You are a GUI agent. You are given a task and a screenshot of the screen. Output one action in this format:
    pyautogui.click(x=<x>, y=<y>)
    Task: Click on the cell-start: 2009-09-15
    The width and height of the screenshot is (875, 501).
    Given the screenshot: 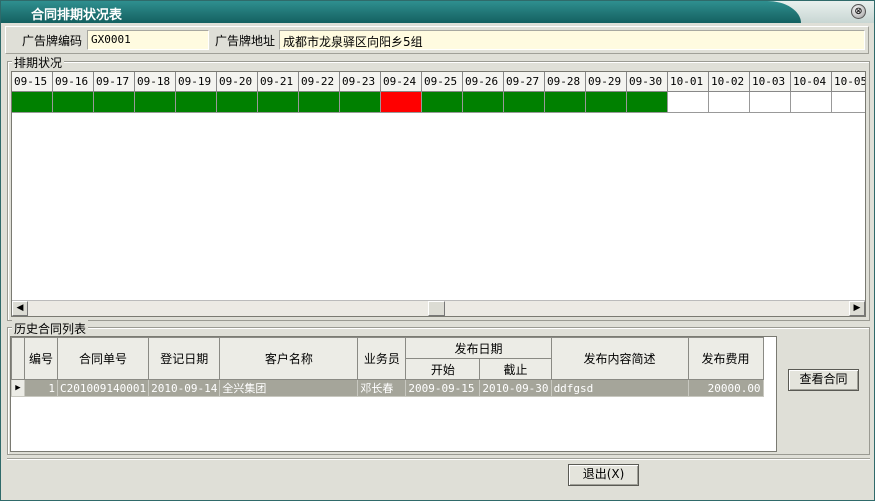 What is the action you would take?
    pyautogui.click(x=443, y=388)
    